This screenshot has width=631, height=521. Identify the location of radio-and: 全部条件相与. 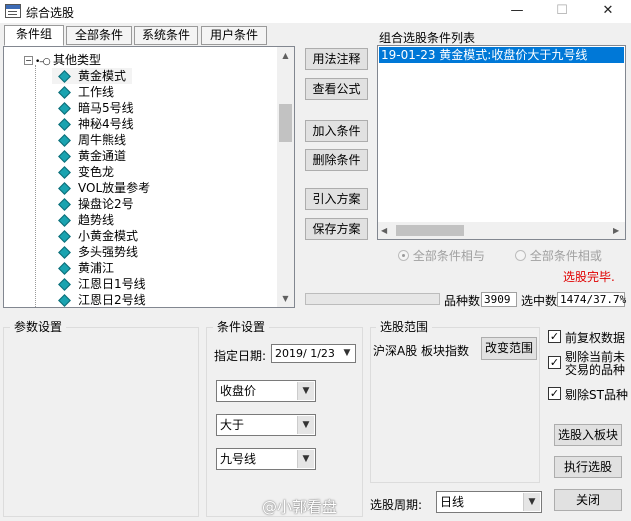
(441, 255).